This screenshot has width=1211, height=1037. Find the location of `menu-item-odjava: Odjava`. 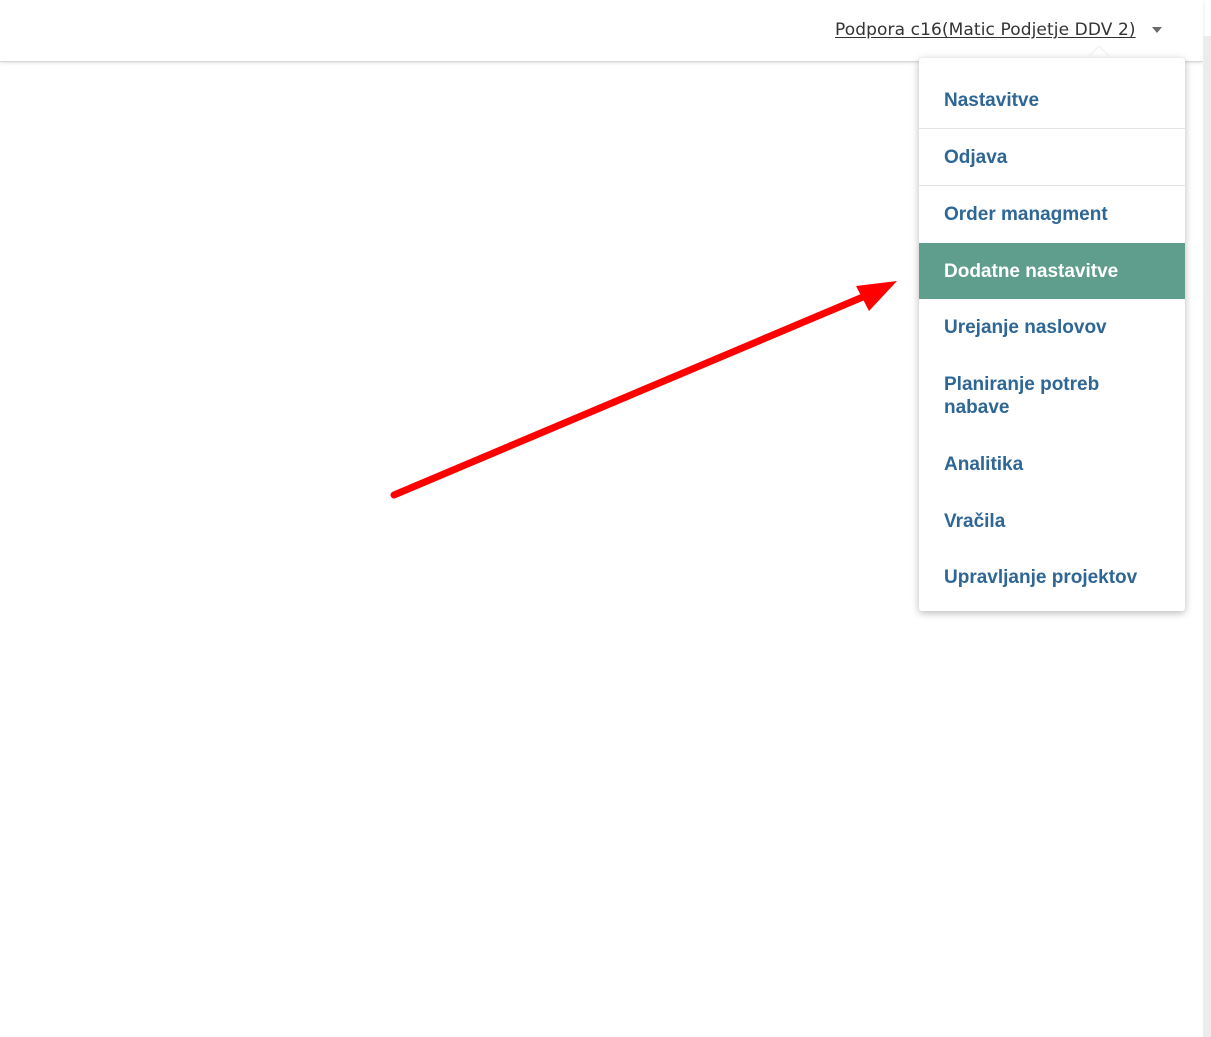

menu-item-odjava: Odjava is located at coordinates (1052, 157).